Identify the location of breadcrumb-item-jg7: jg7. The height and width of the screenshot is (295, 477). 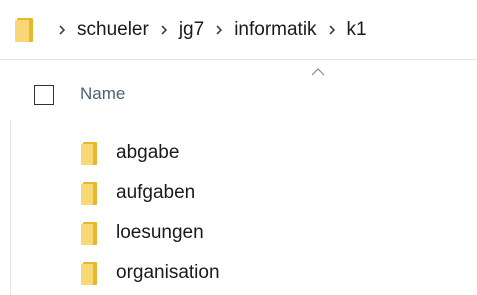
(191, 30).